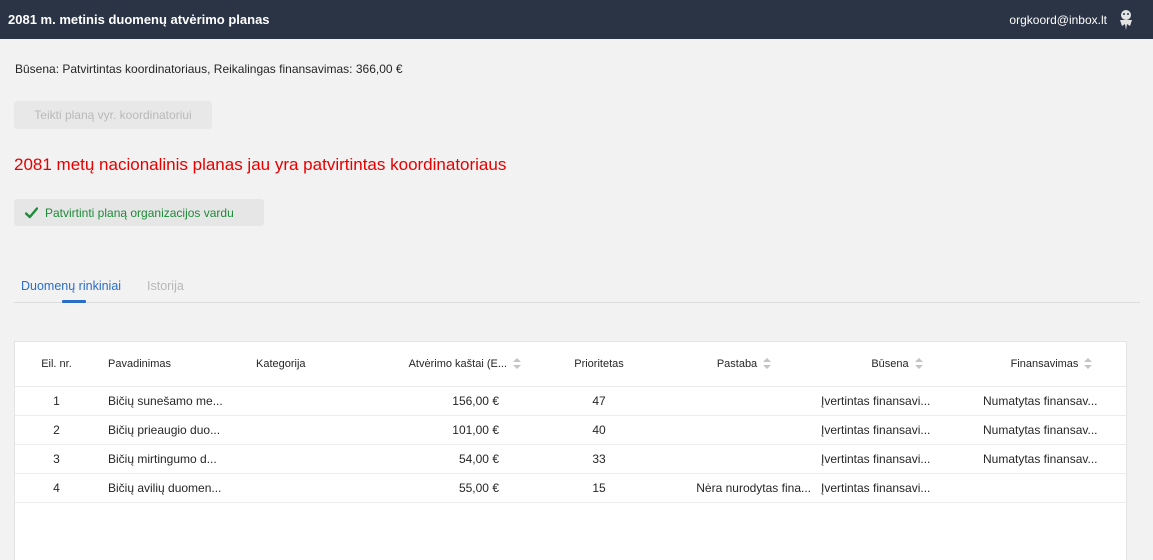 The height and width of the screenshot is (560, 1153). Describe the element at coordinates (74, 301) in the screenshot. I see `active-tab-indicator` at that location.